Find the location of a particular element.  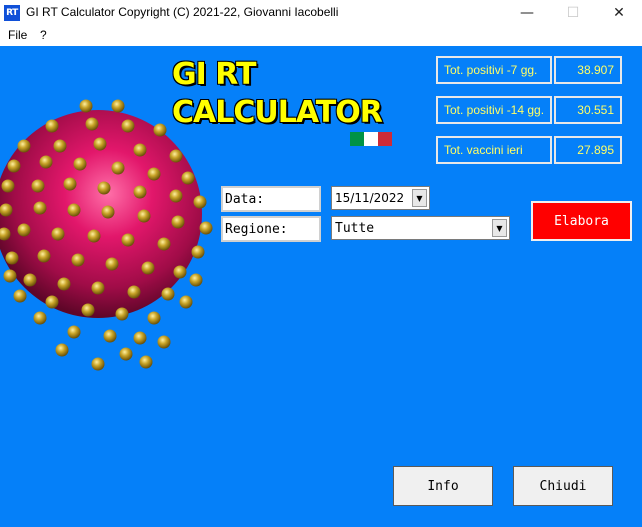

date-picker: 15/11/2022 ▼ is located at coordinates (380, 198).